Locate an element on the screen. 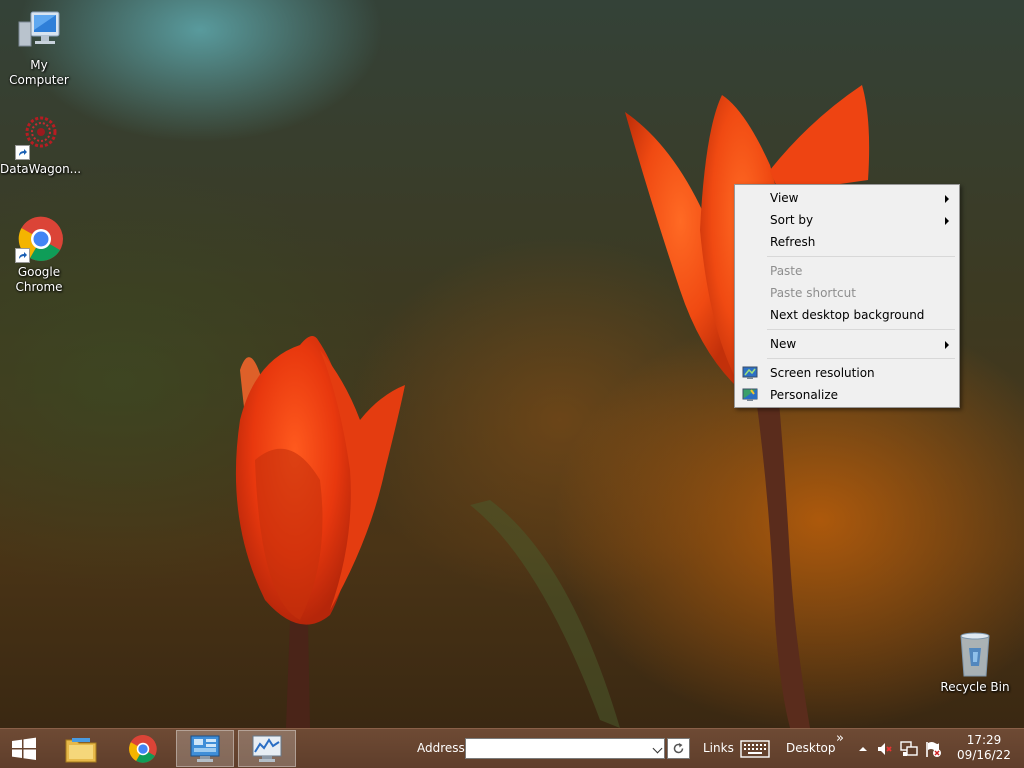 Image resolution: width=1024 pixels, height=768 pixels. clock-time: 17:29 is located at coordinates (984, 740).